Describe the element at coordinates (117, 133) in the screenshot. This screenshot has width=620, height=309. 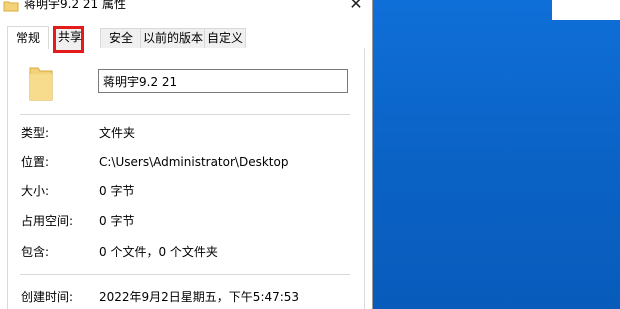
I see `type-value: 文件夹` at that location.